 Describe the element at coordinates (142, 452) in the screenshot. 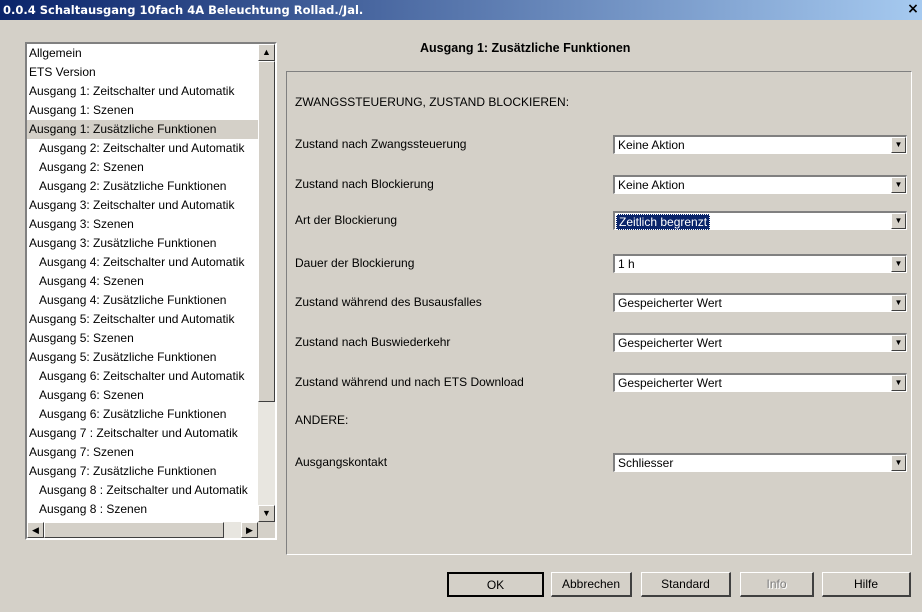

I see `tree-item: Ausgang 7: Szenen` at that location.